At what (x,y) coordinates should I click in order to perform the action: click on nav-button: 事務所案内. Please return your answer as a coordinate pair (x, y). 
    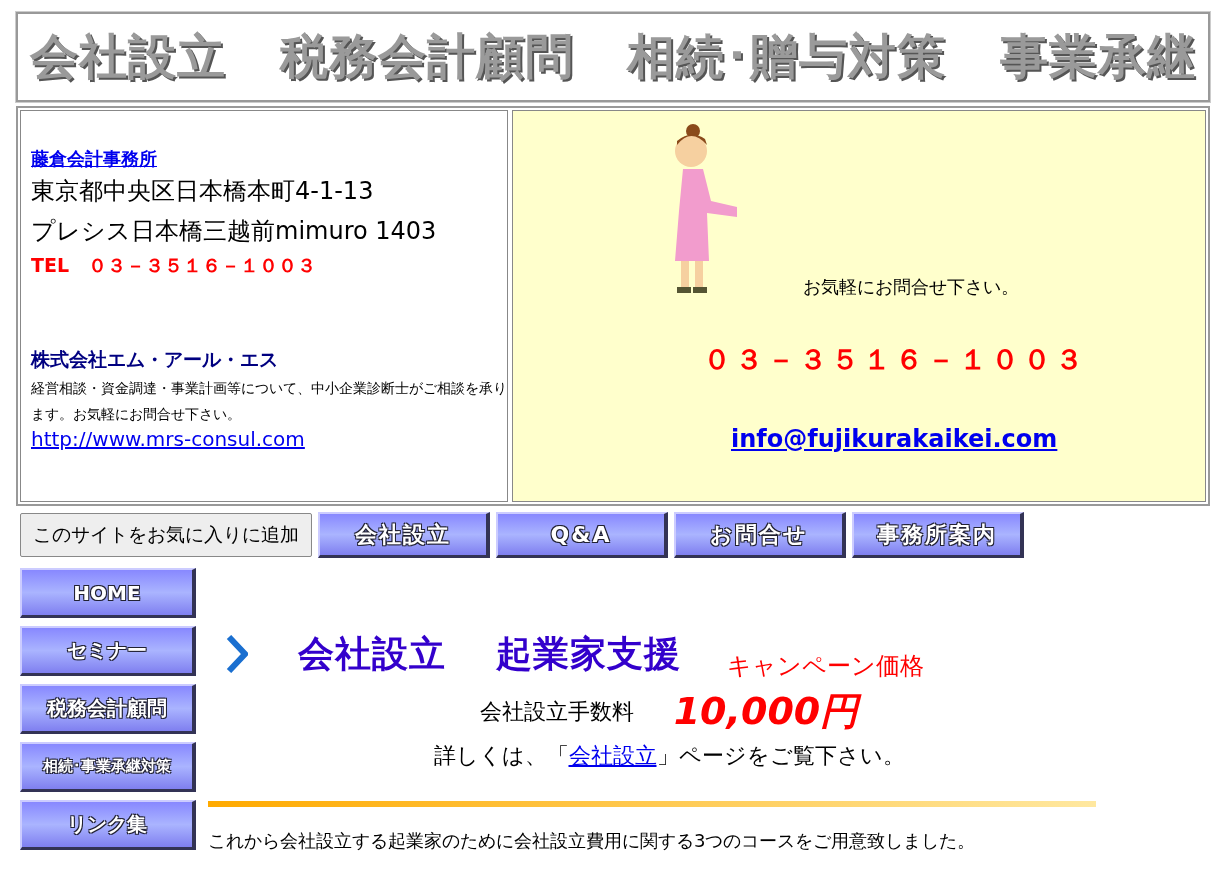
    Looking at the image, I should click on (938, 535).